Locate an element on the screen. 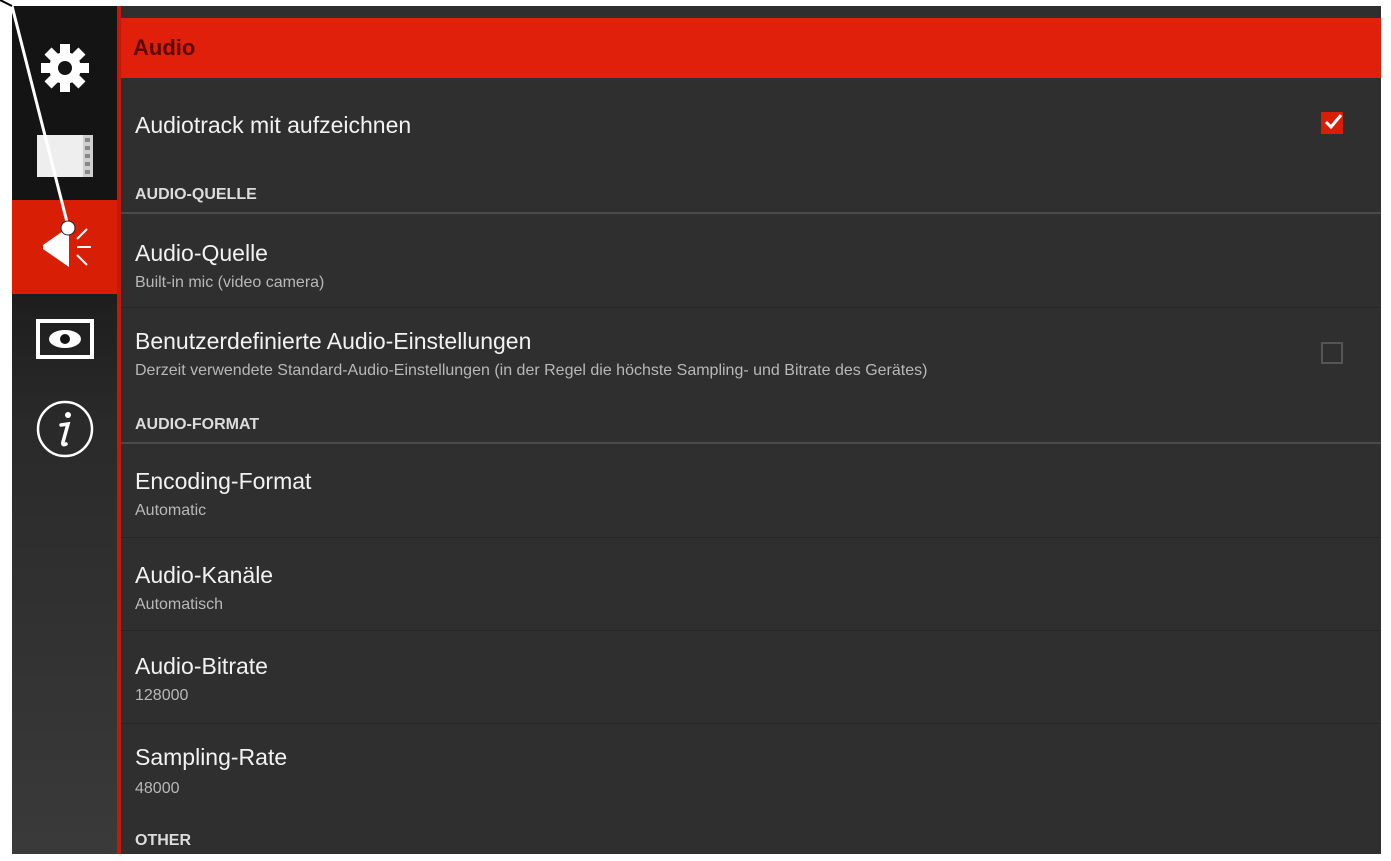 This screenshot has width=1391, height=861. sidebar-item-video is located at coordinates (64, 156).